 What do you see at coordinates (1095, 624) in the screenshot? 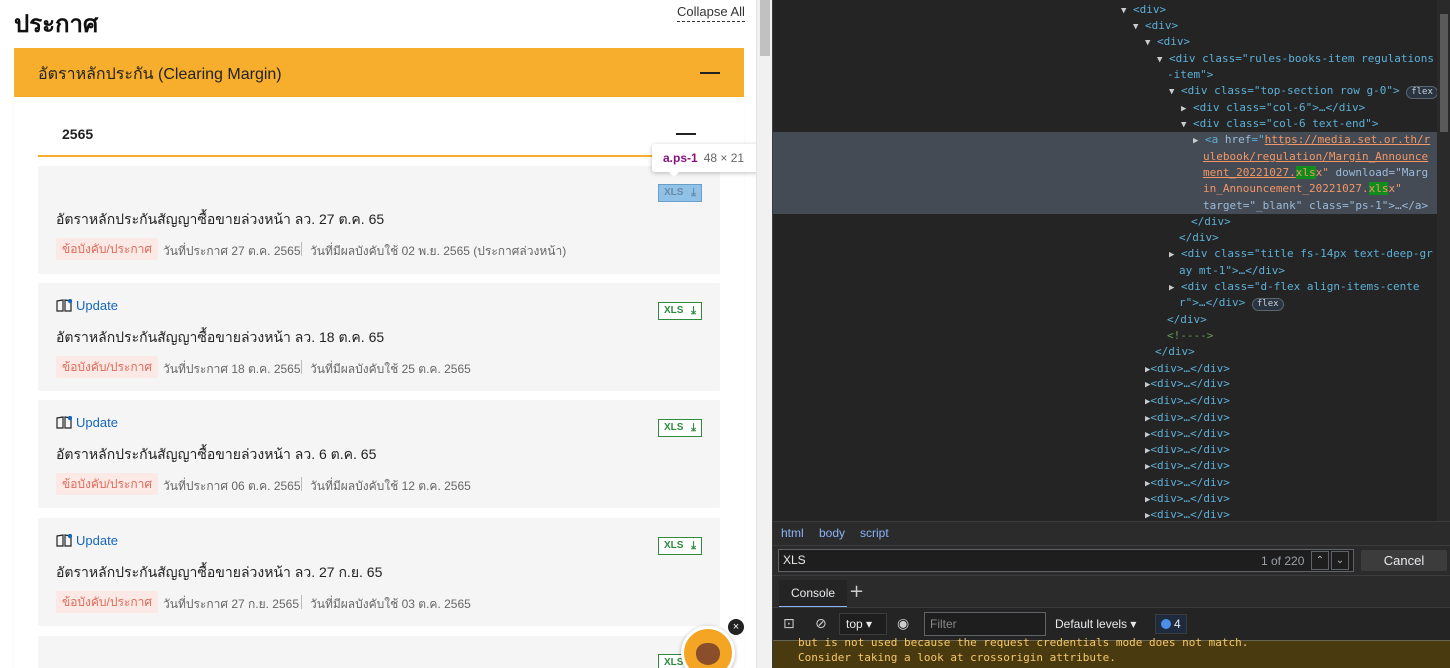
I see `log-levels-select: Default levels ▾` at bounding box center [1095, 624].